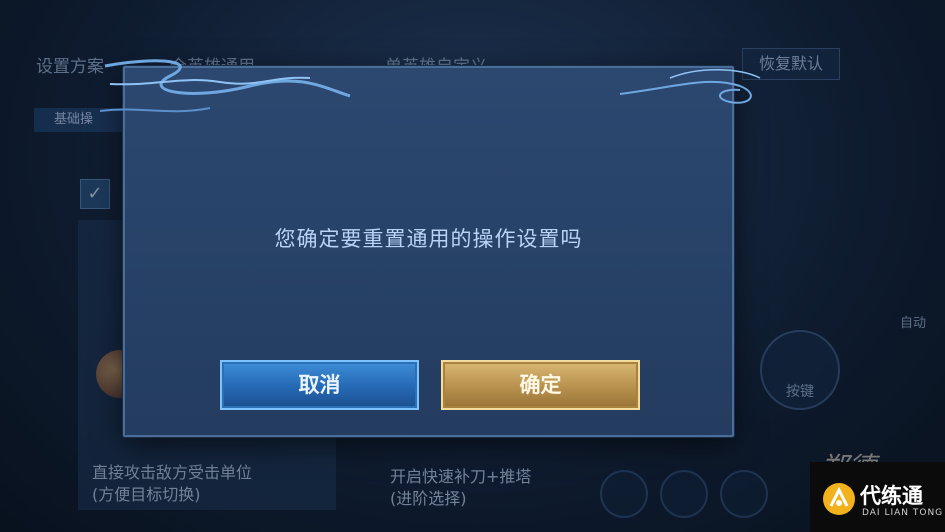 The image size is (945, 532). I want to click on checkbox-checked: ✓, so click(95, 194).